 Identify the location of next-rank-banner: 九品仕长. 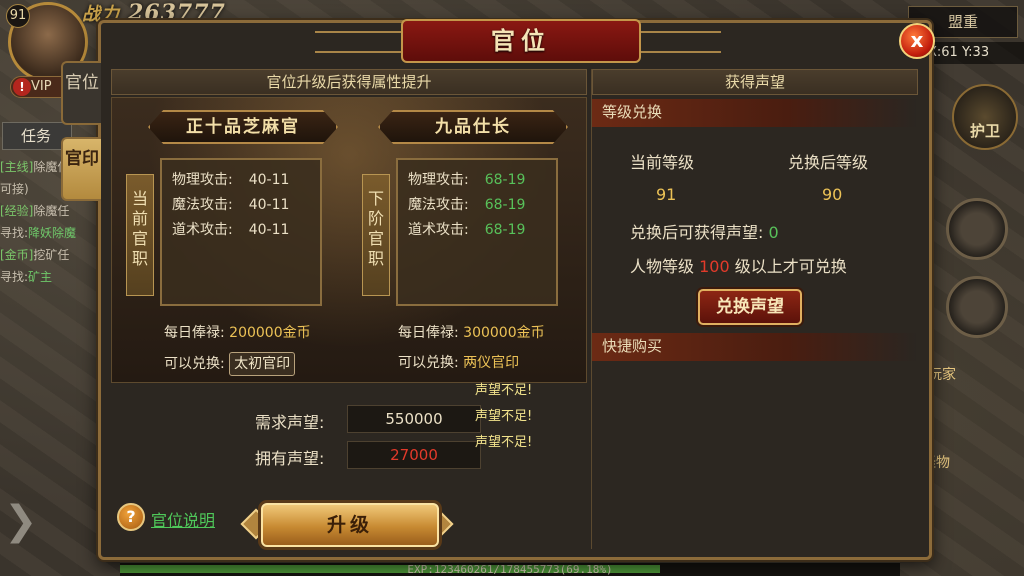
(473, 127).